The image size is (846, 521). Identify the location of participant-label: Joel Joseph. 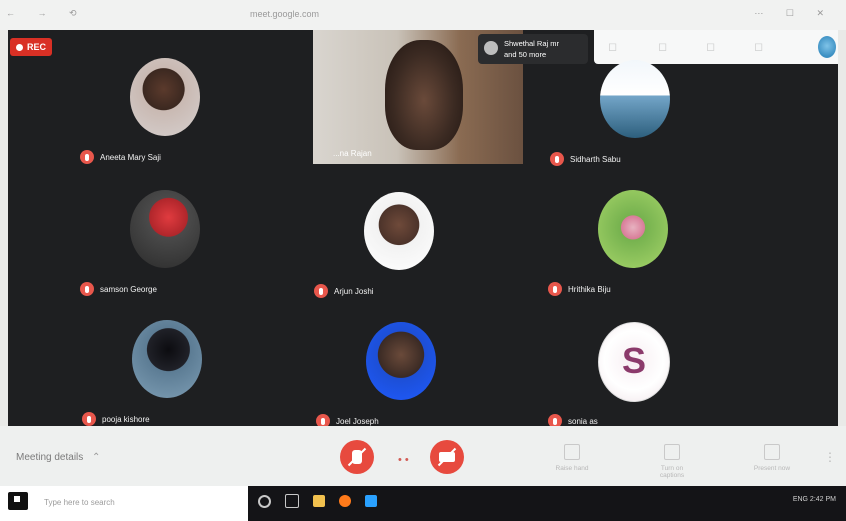
(347, 420).